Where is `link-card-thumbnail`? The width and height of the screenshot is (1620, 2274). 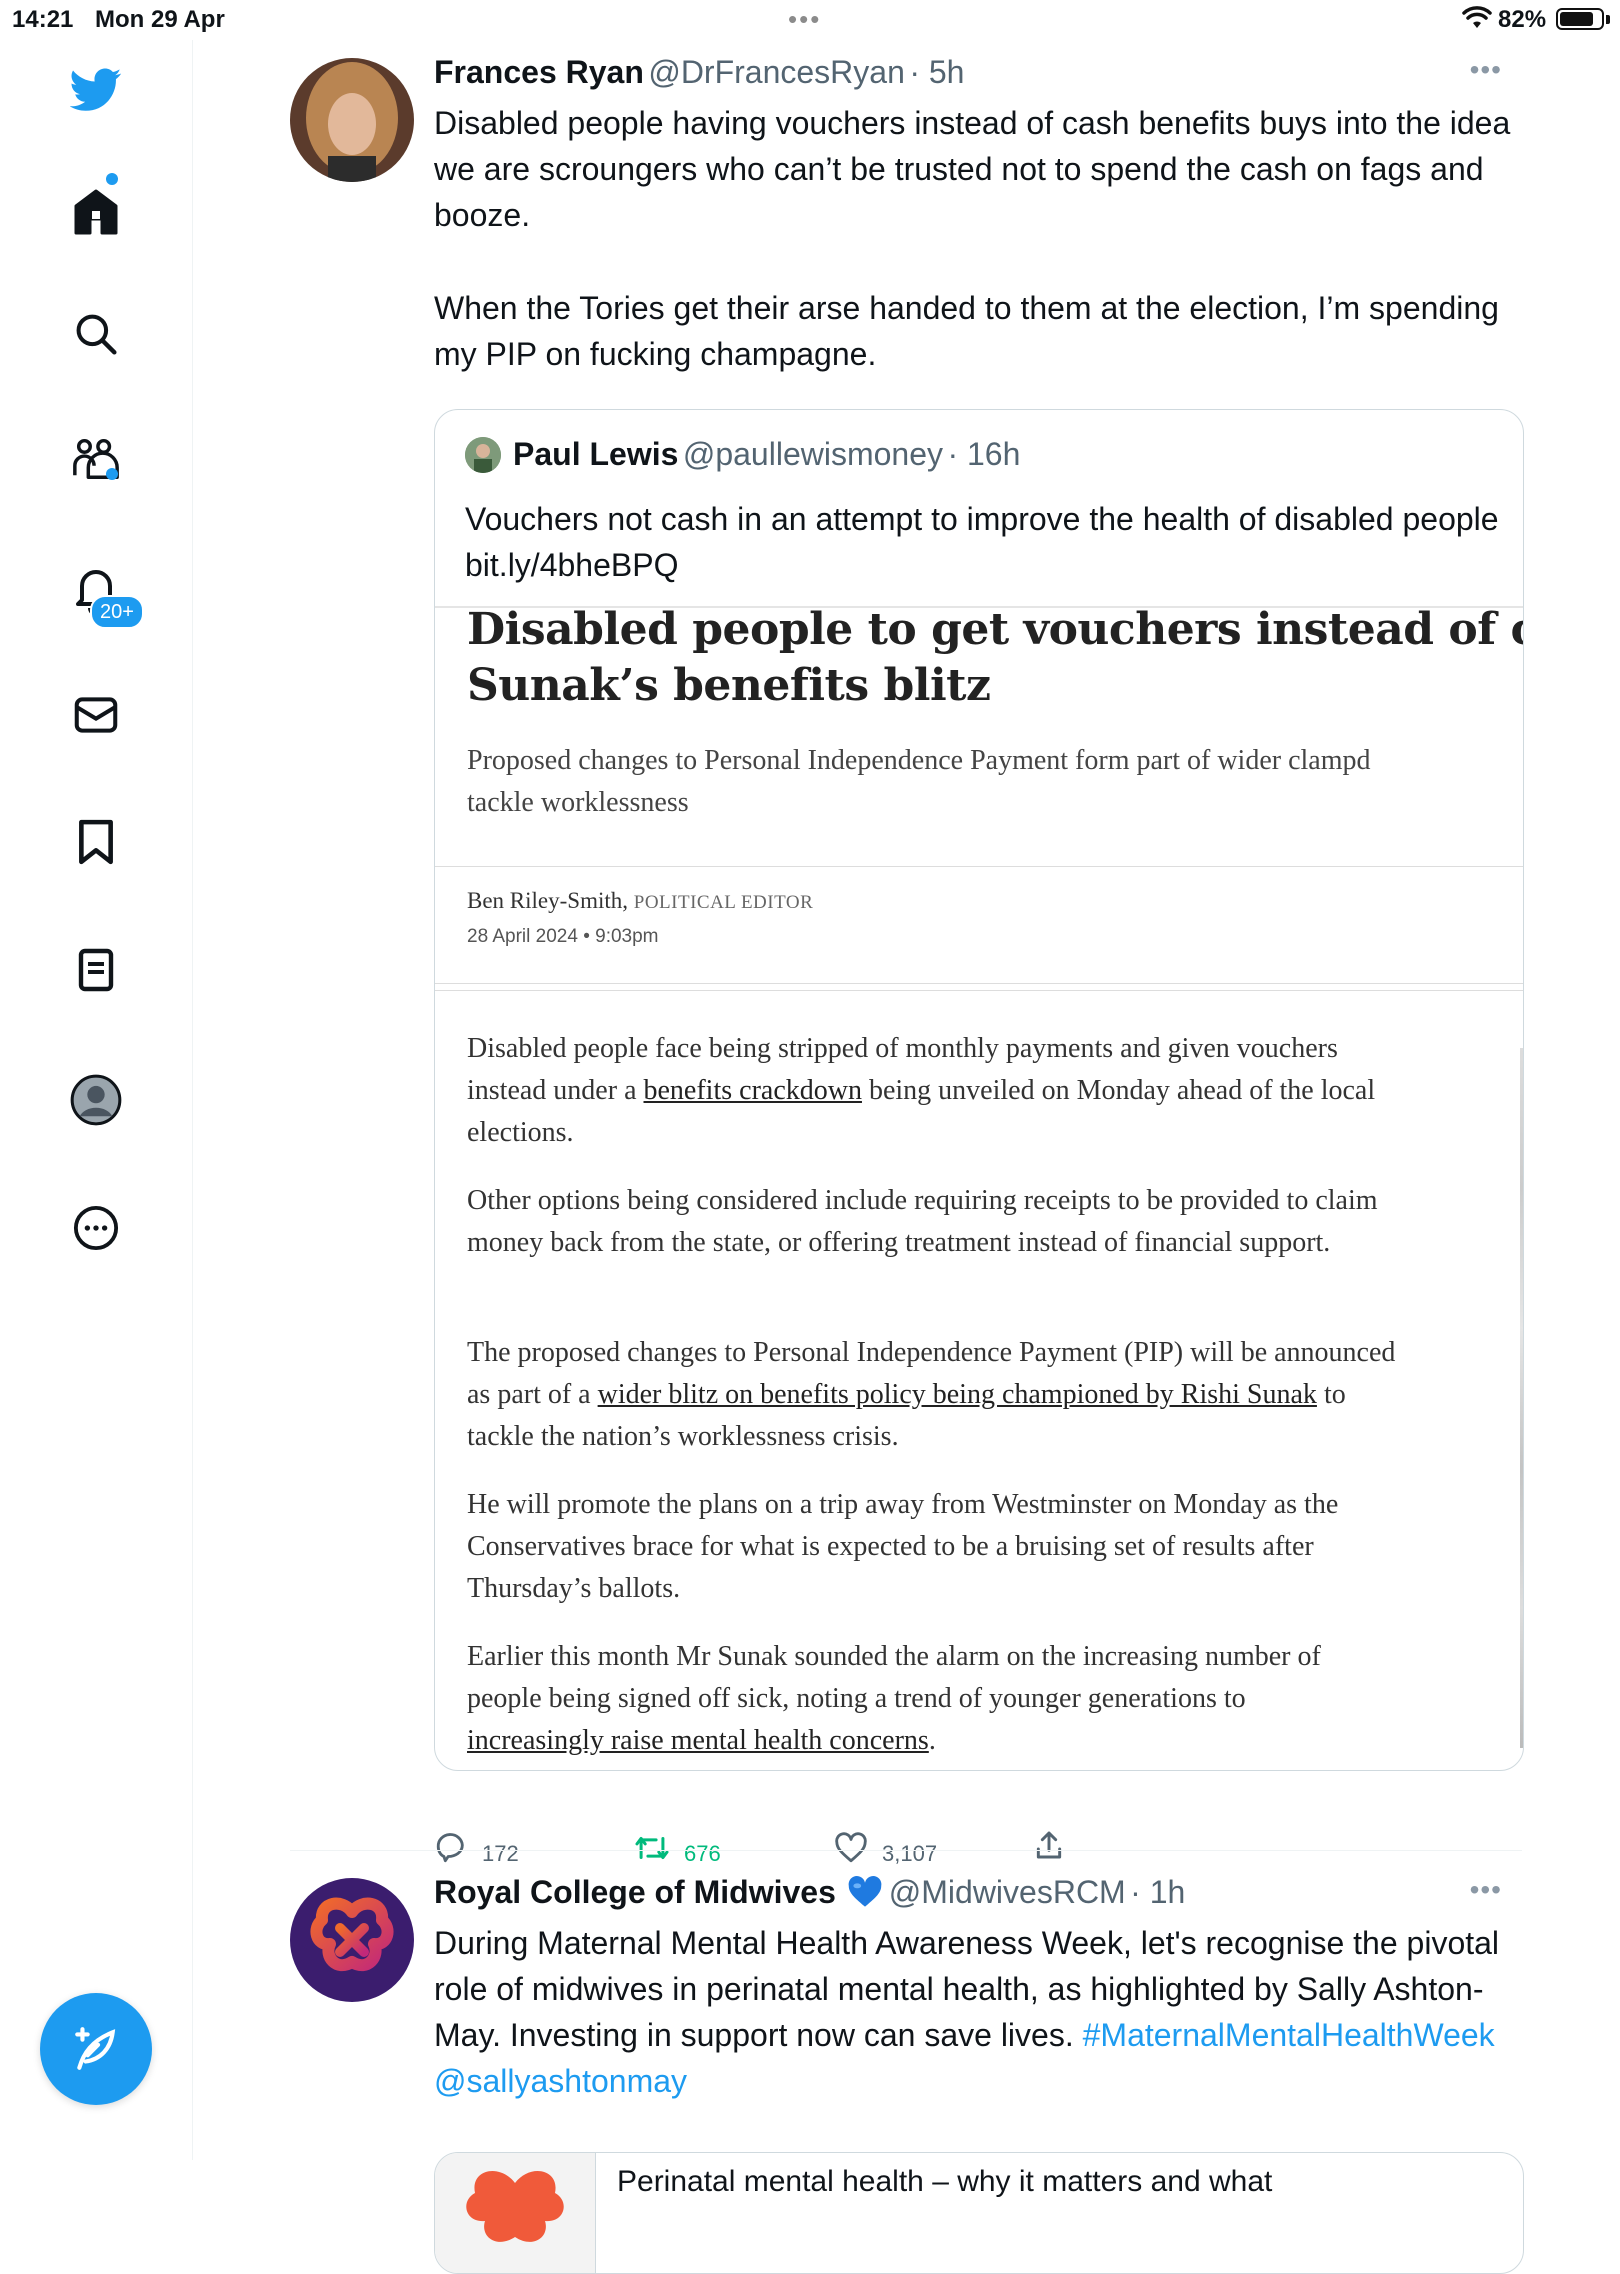 link-card-thumbnail is located at coordinates (515, 2213).